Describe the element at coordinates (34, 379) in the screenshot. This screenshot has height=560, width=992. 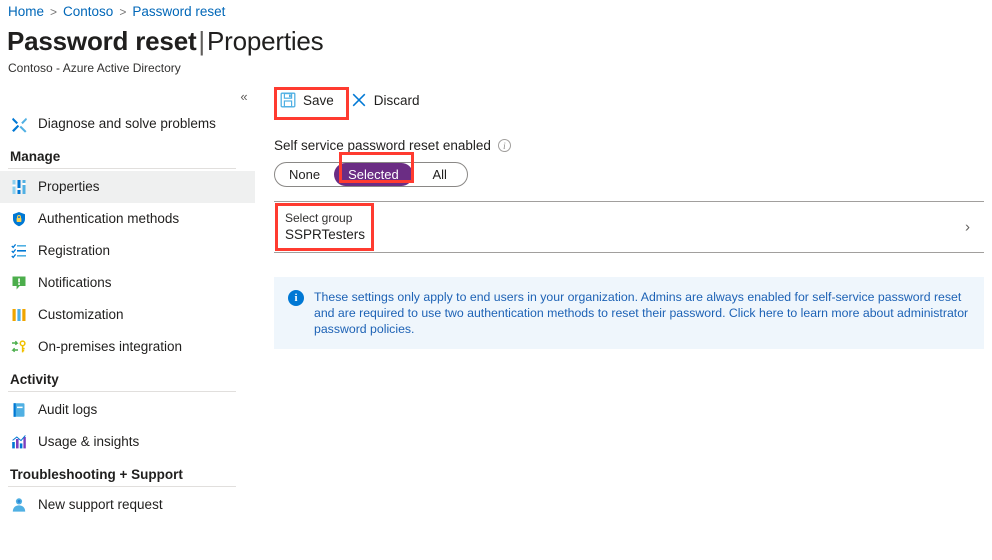
I see `sidebar-group-title-activity: Activity` at that location.